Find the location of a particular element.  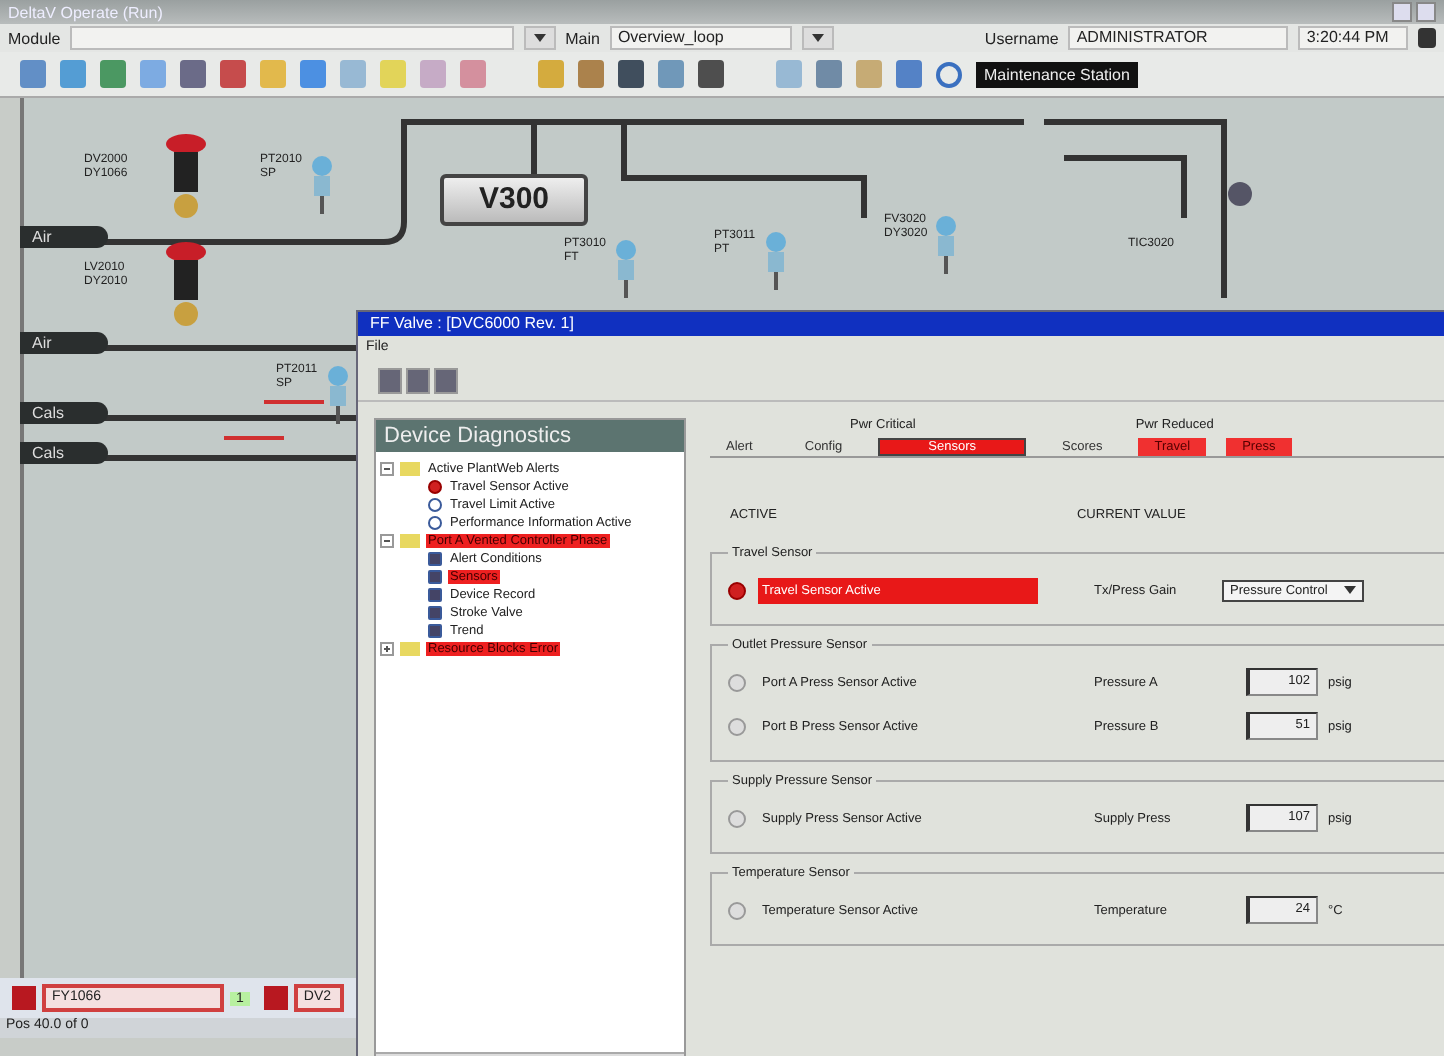

field-label: Module is located at coordinates (34, 38).